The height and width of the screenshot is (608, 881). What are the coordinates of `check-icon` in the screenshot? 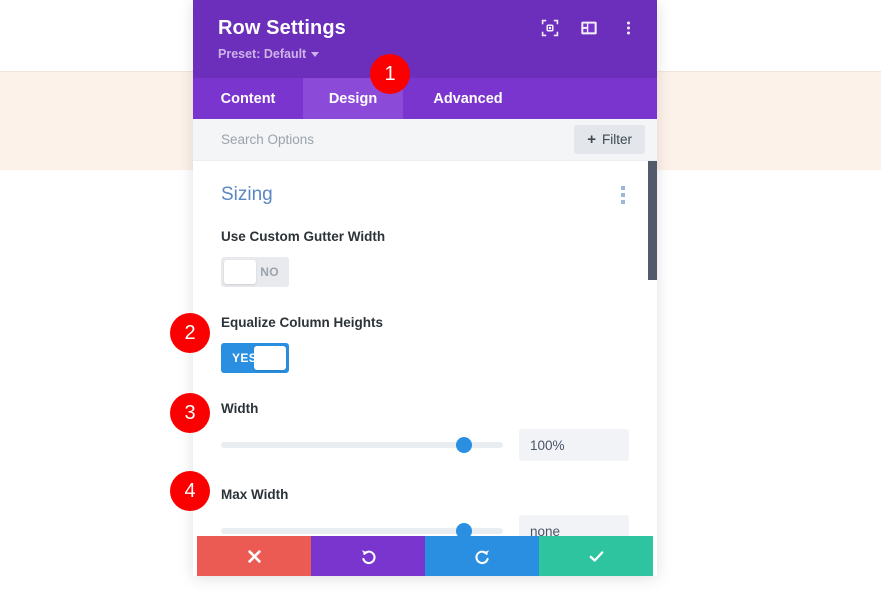 It's located at (596, 556).